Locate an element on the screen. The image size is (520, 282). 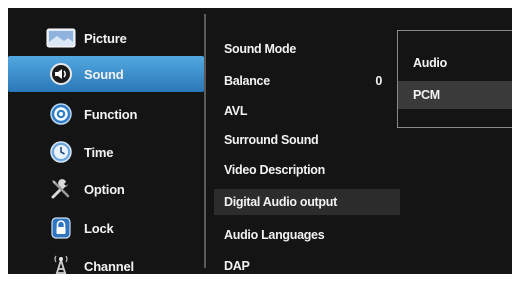
menu-item-label: Surround Sound is located at coordinates (271, 140).